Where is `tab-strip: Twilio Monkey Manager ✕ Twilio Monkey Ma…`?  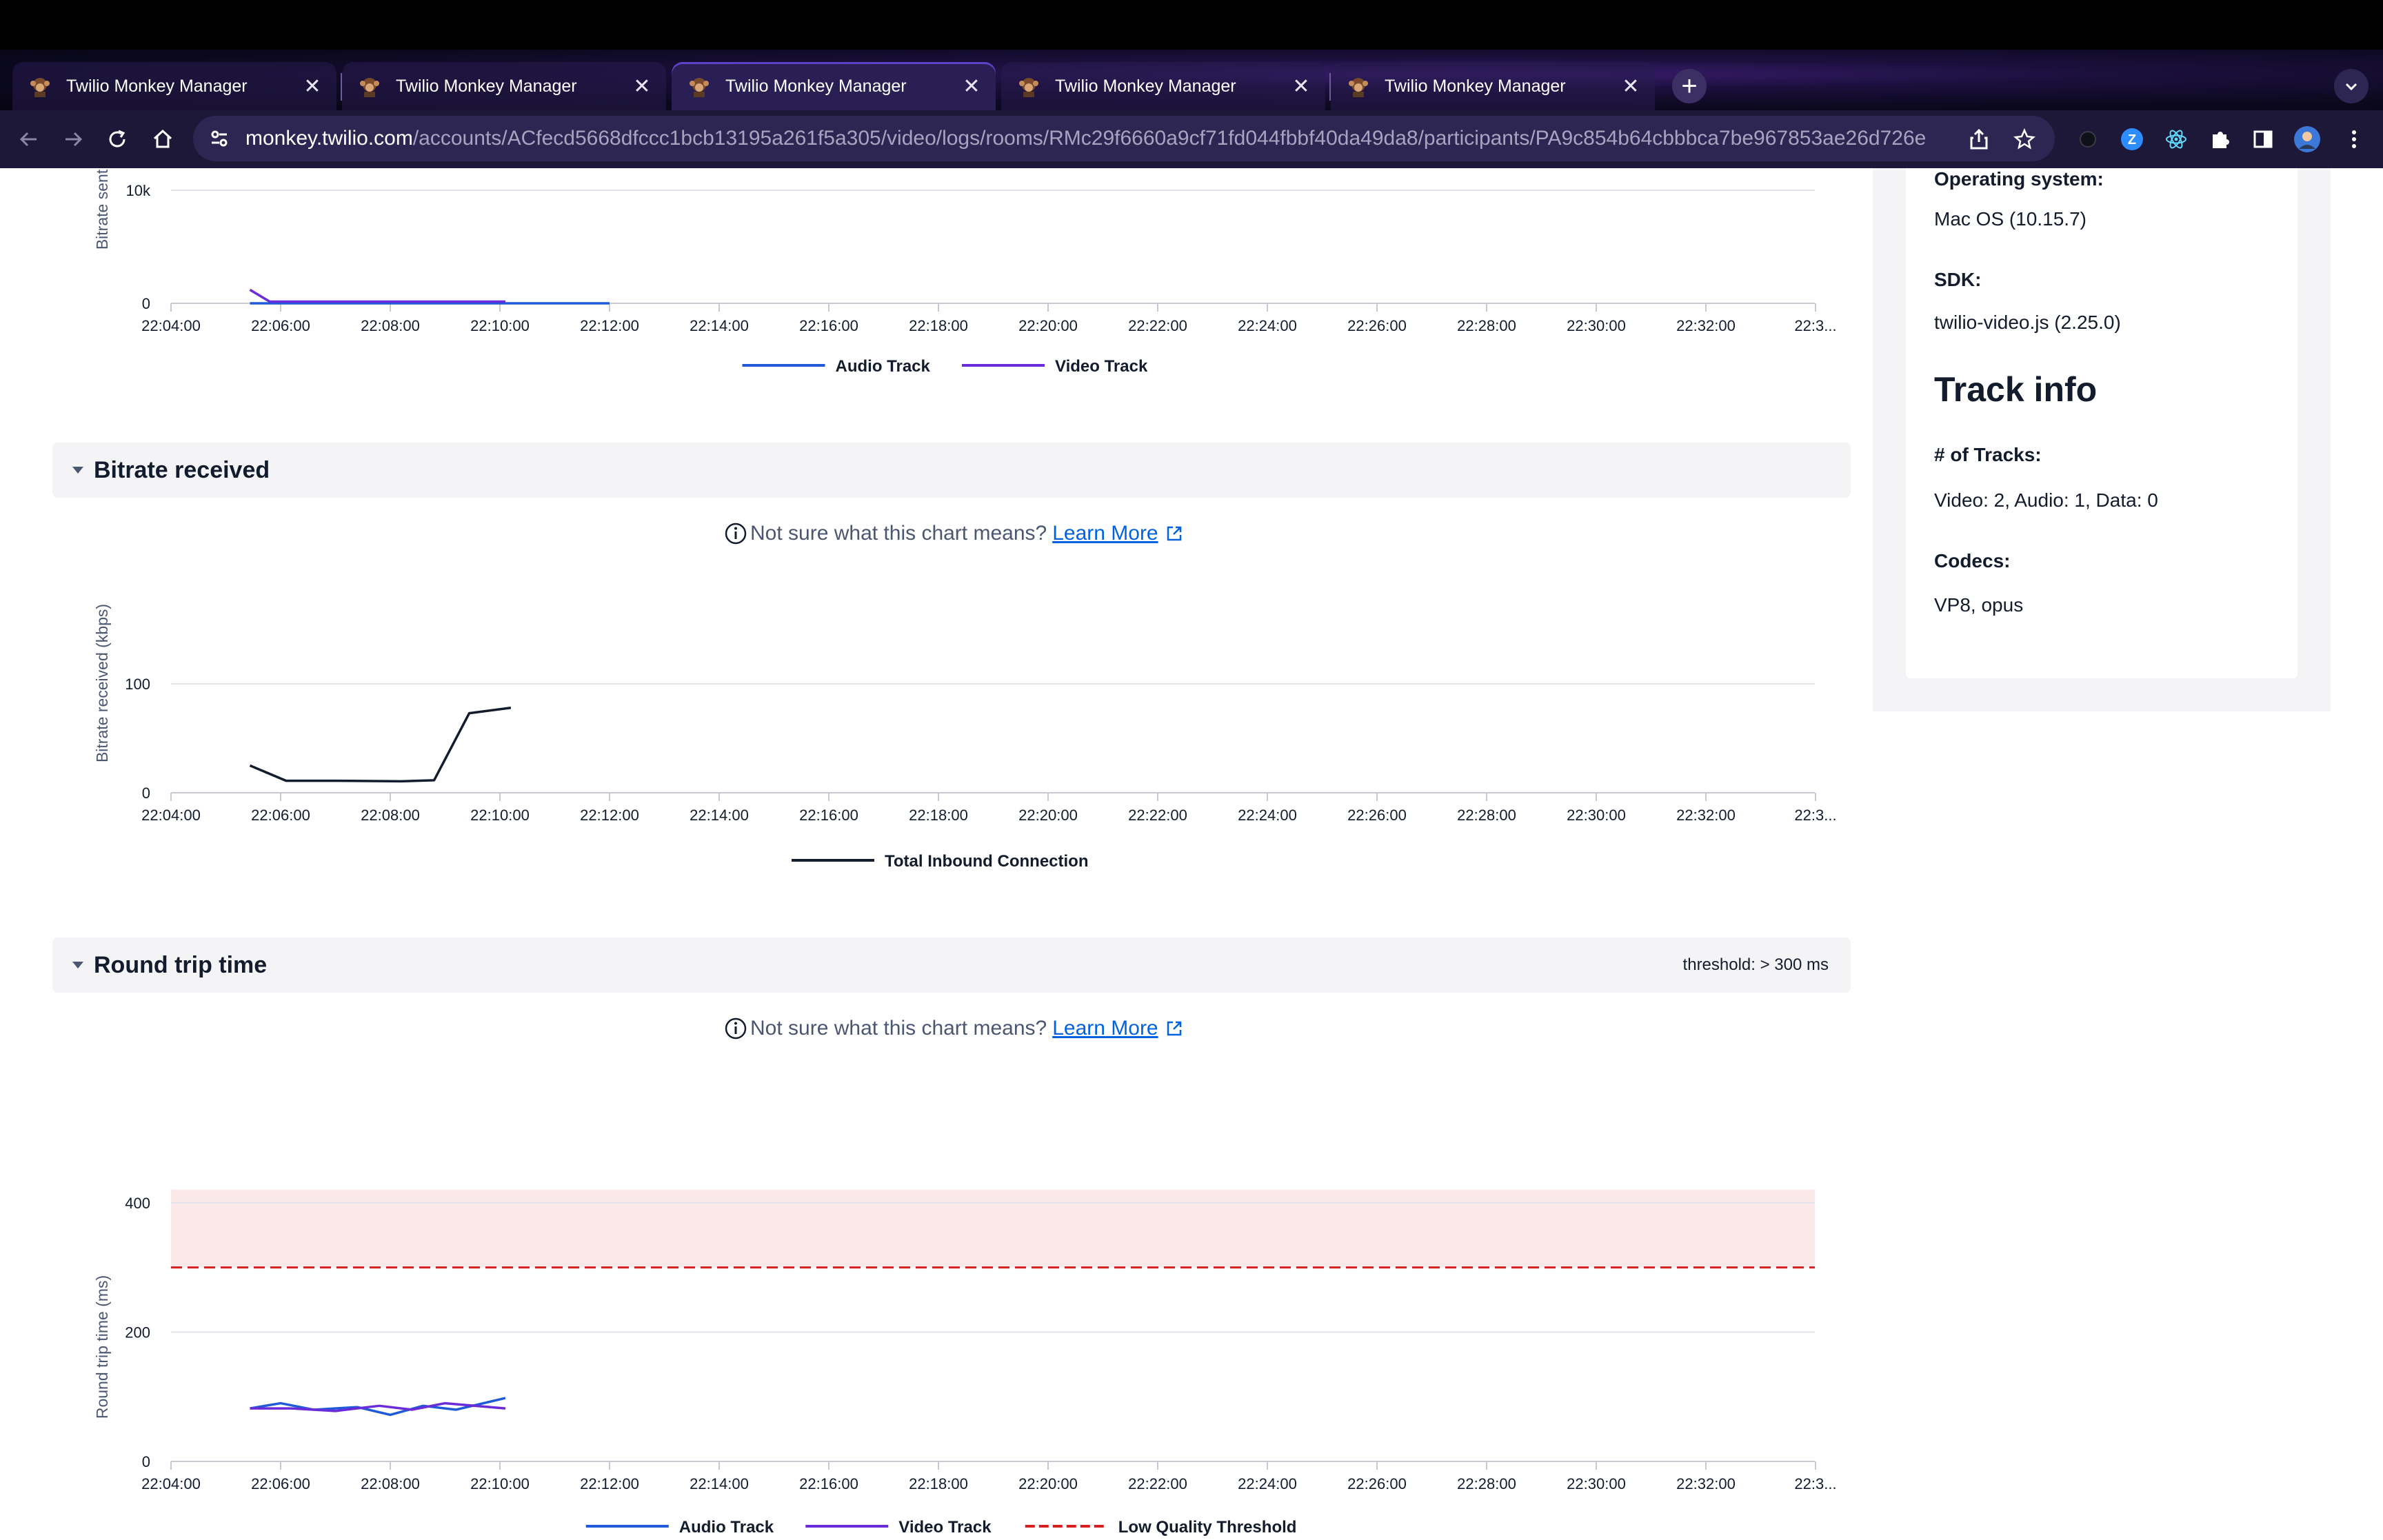
tab-strip: Twilio Monkey Manager ✕ Twilio Monkey Ma… is located at coordinates (1191, 80).